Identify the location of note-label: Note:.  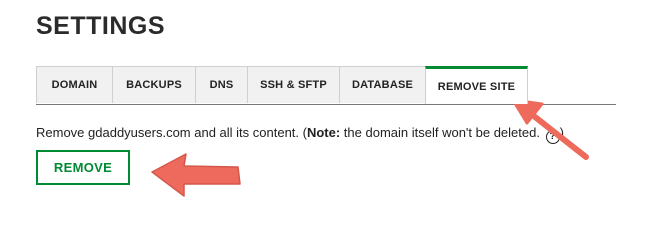
(323, 132).